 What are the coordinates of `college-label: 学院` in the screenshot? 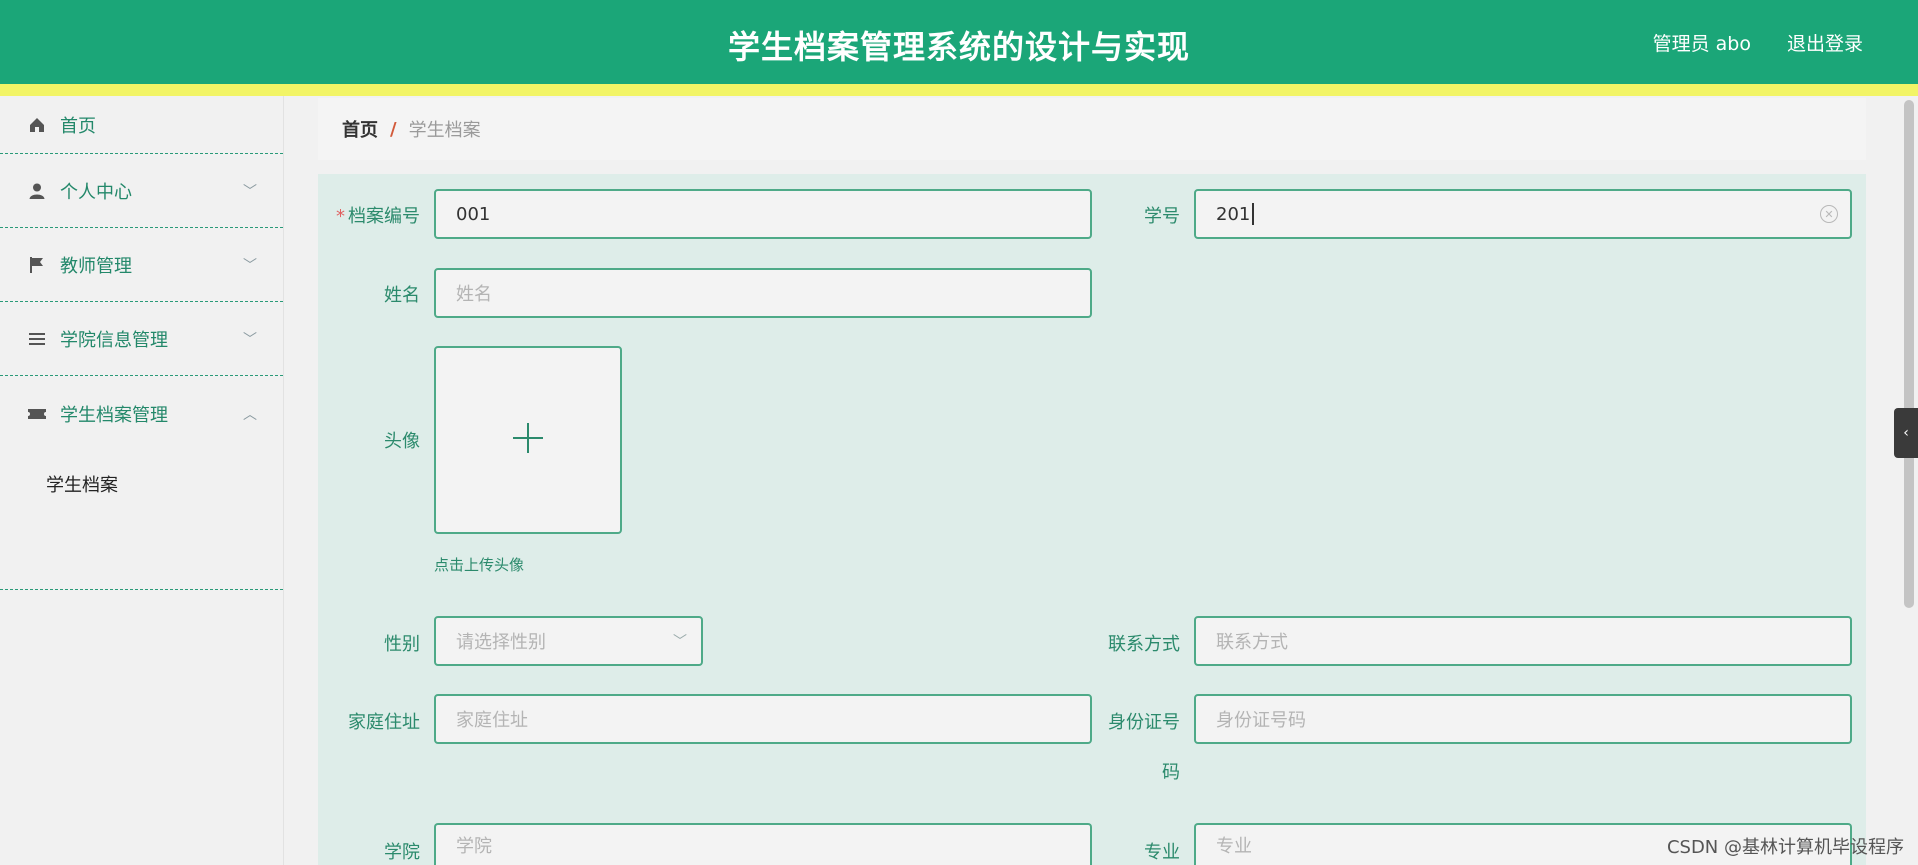 It's located at (402, 852).